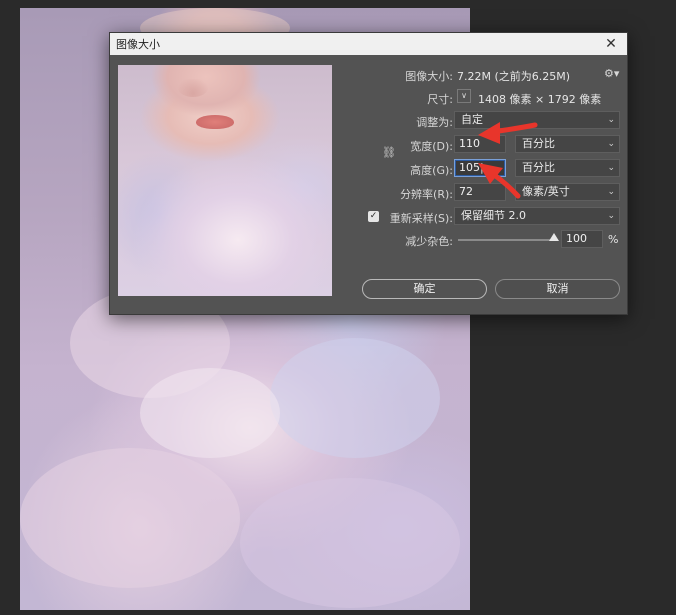 Image resolution: width=676 pixels, height=615 pixels. What do you see at coordinates (546, 191) in the screenshot?
I see `resolution-unit-value: 像素/英寸` at bounding box center [546, 191].